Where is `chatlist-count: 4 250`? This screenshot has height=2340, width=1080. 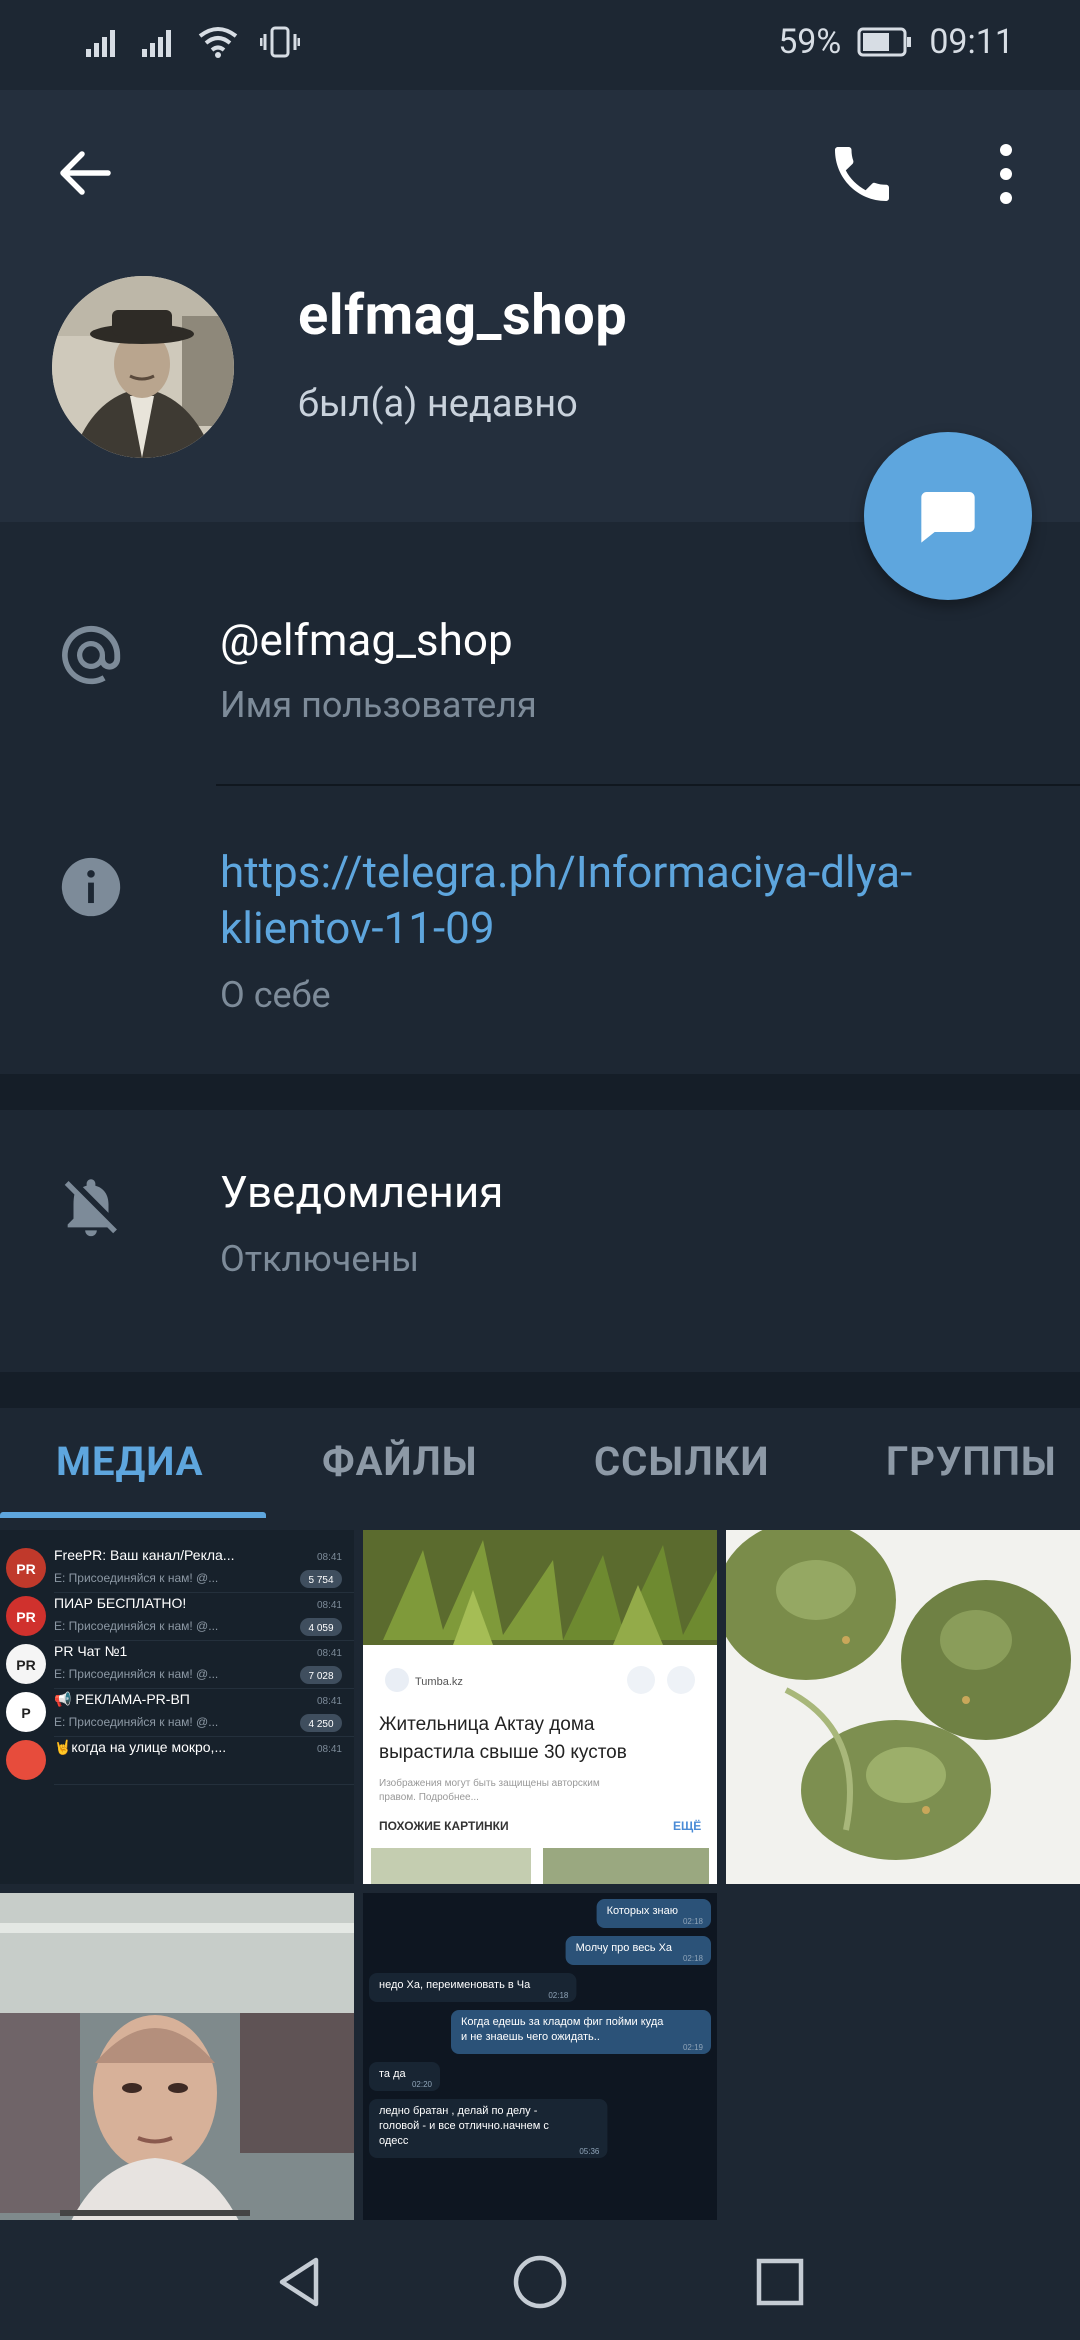
chatlist-count: 4 250 is located at coordinates (320, 1724).